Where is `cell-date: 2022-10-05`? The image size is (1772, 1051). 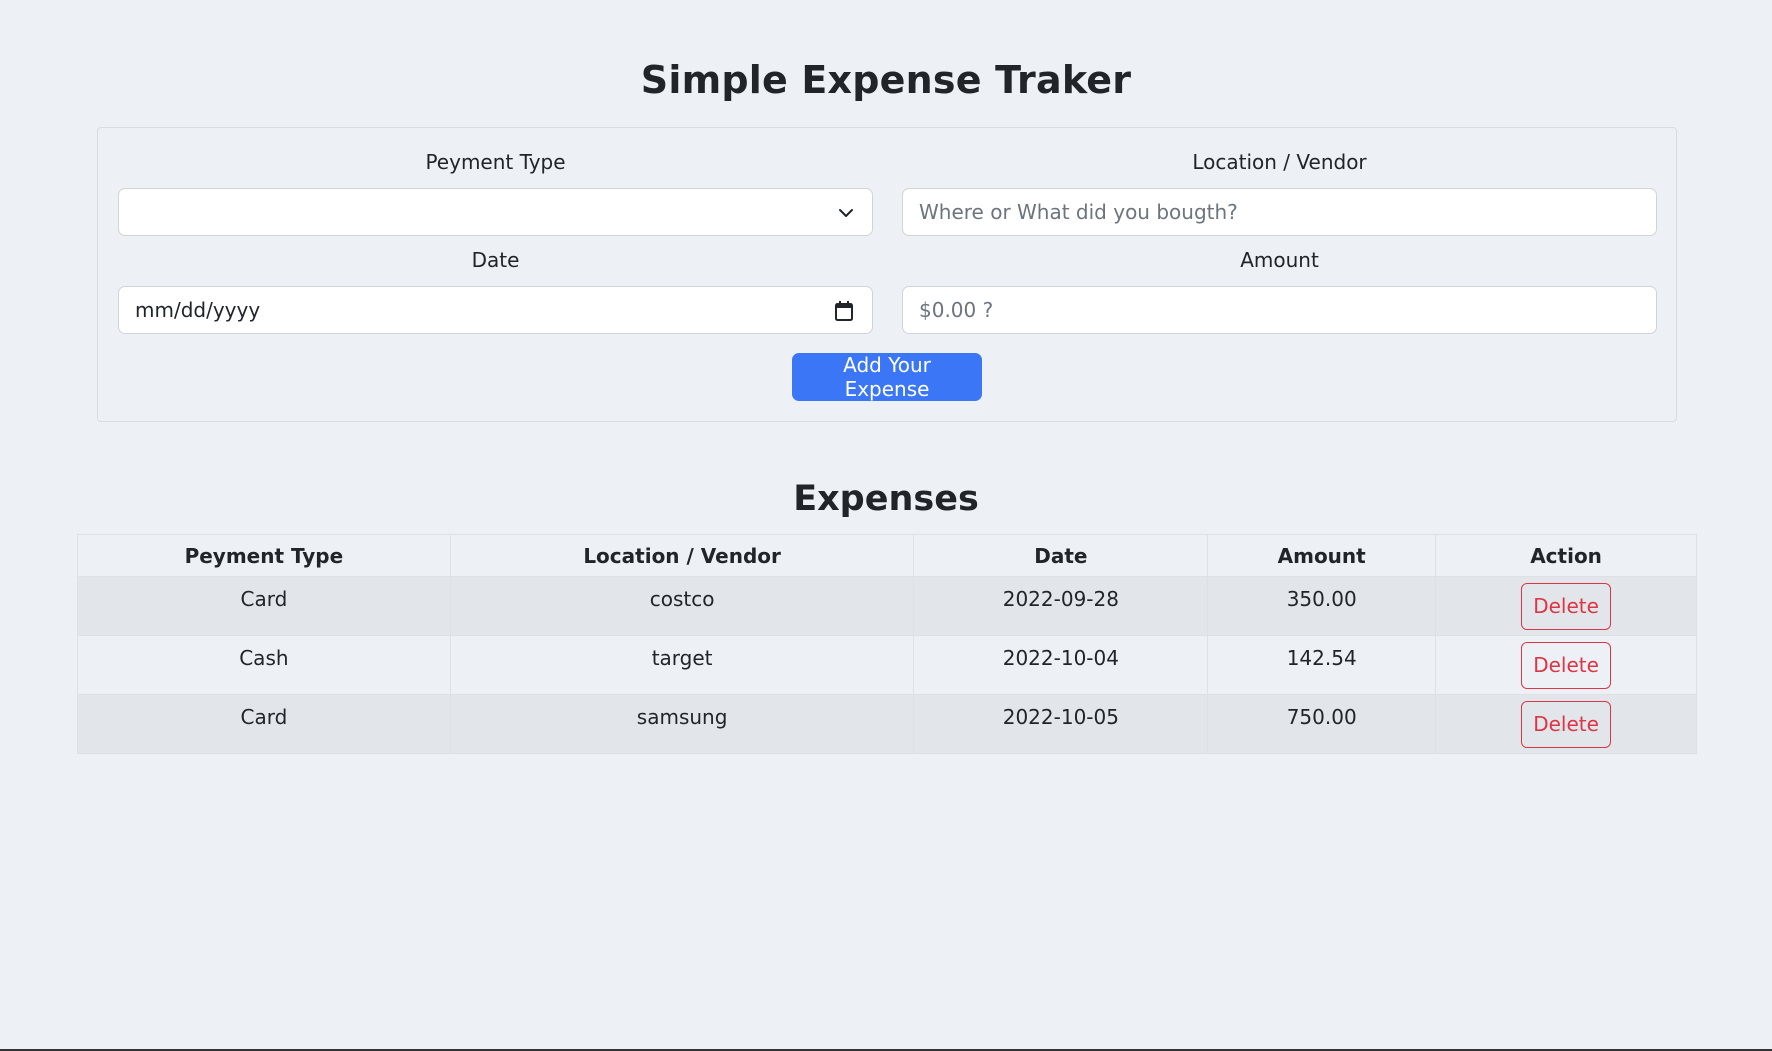 cell-date: 2022-10-05 is located at coordinates (1061, 724).